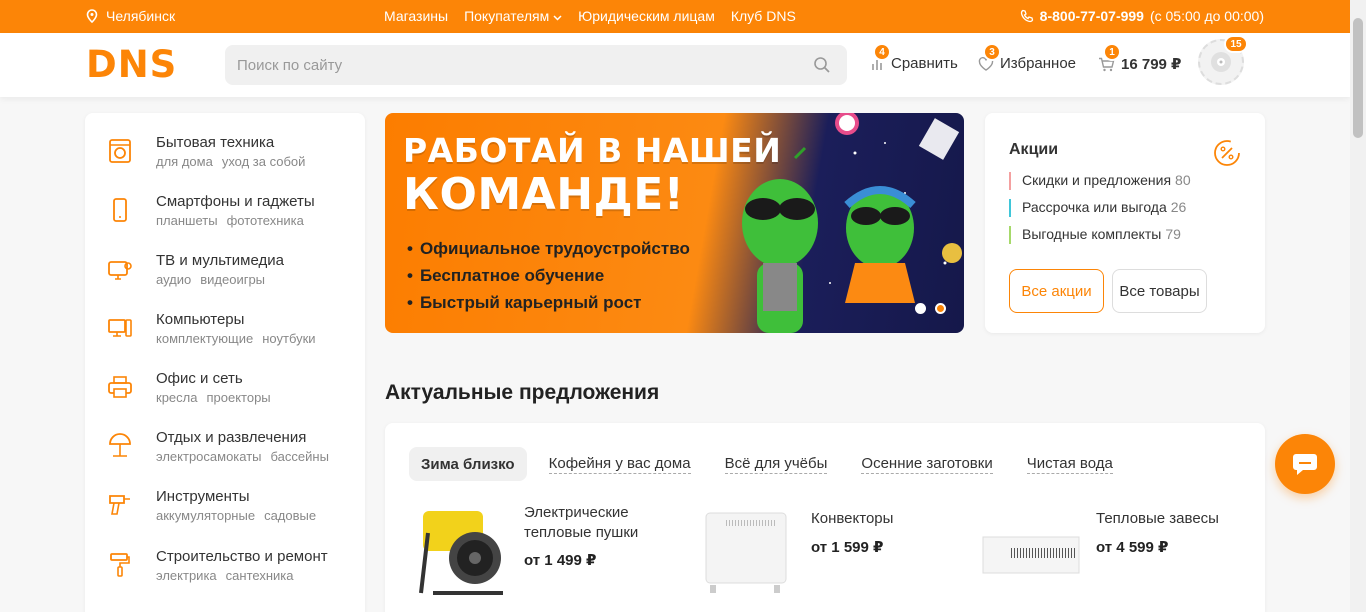 Image resolution: width=1366 pixels, height=612 pixels. Describe the element at coordinates (940, 308) in the screenshot. I see `carousel-dot-active` at that location.